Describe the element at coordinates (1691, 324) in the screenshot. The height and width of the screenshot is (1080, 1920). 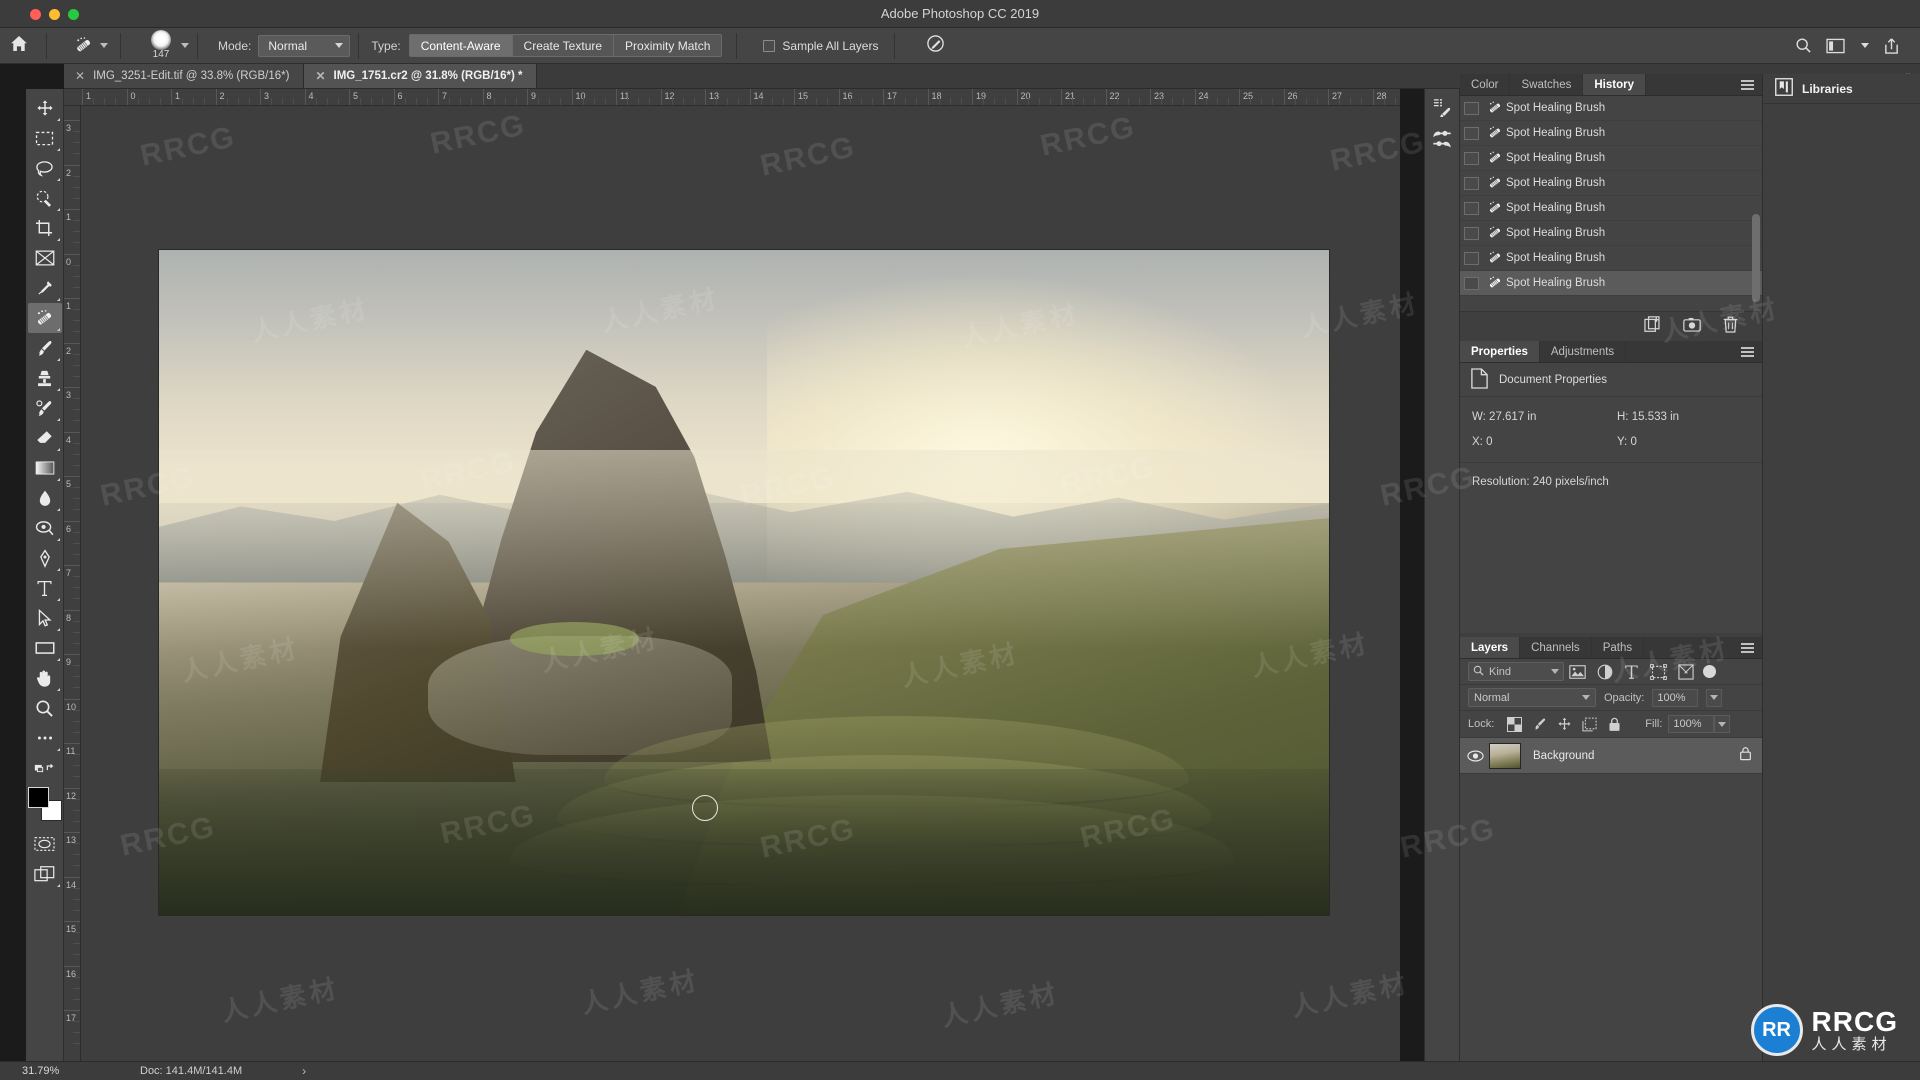
I see `create-new-snapshot-button` at that location.